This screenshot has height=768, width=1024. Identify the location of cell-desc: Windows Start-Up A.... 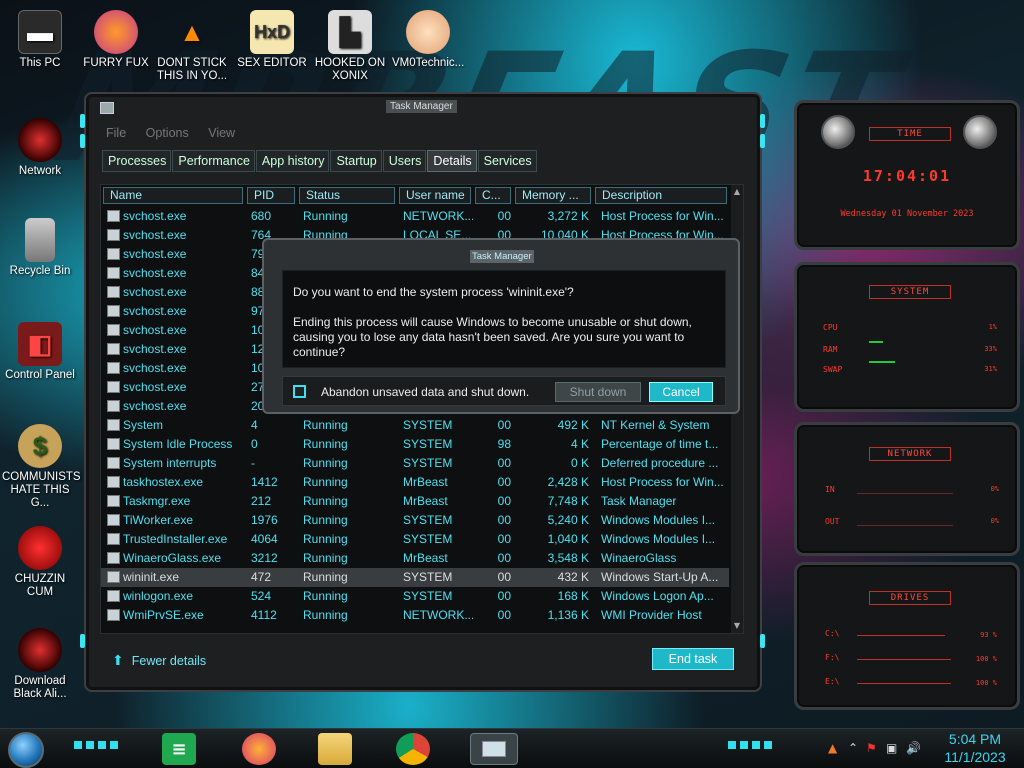
(660, 577).